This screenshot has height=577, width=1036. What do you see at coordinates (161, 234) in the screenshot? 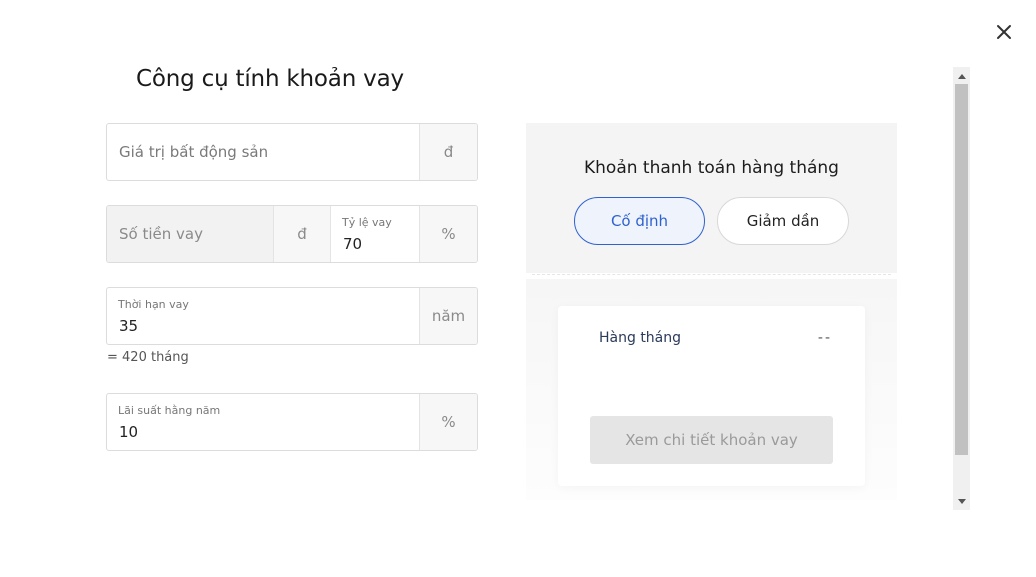
I see `loan-amount-placeholder: Số tiền vay` at bounding box center [161, 234].